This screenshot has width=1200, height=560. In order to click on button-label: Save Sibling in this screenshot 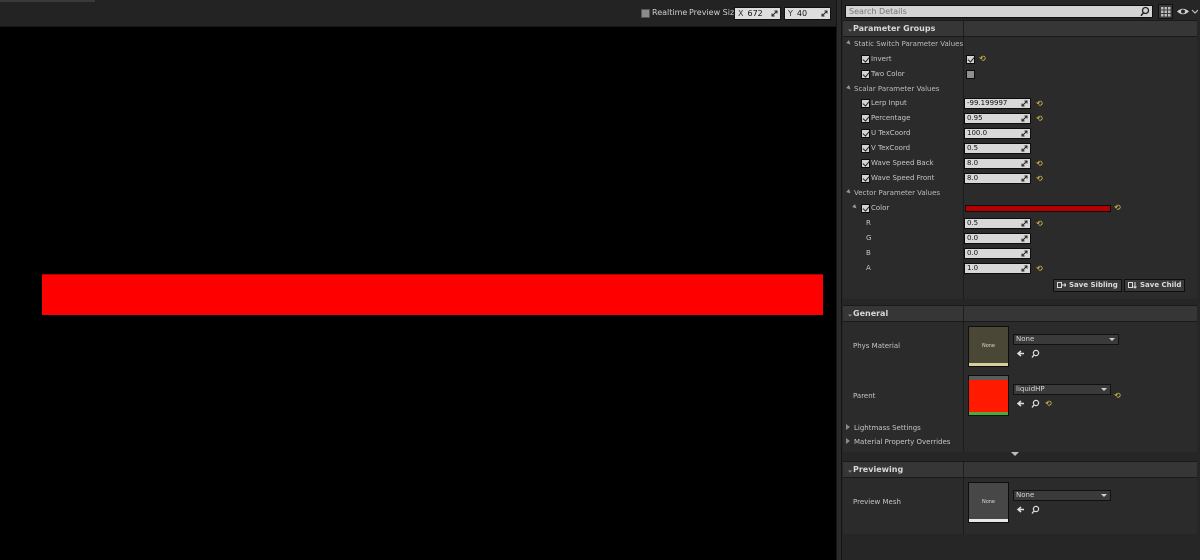, I will do `click(1093, 285)`.